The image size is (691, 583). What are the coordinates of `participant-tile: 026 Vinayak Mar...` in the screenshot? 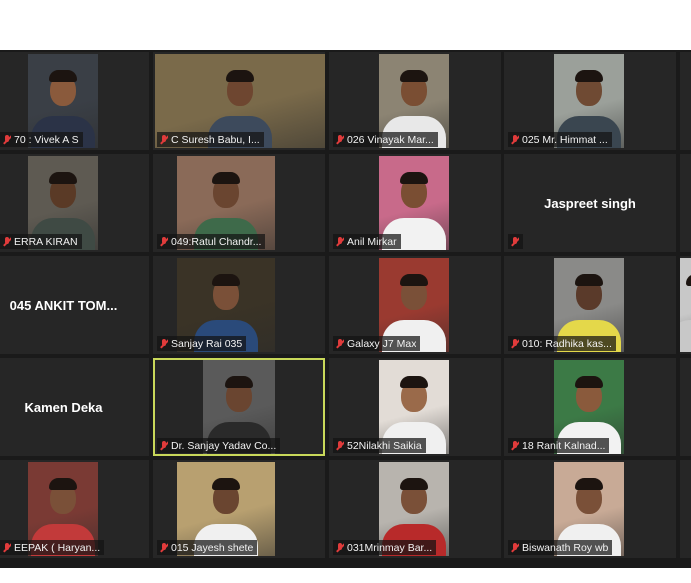 It's located at (415, 101).